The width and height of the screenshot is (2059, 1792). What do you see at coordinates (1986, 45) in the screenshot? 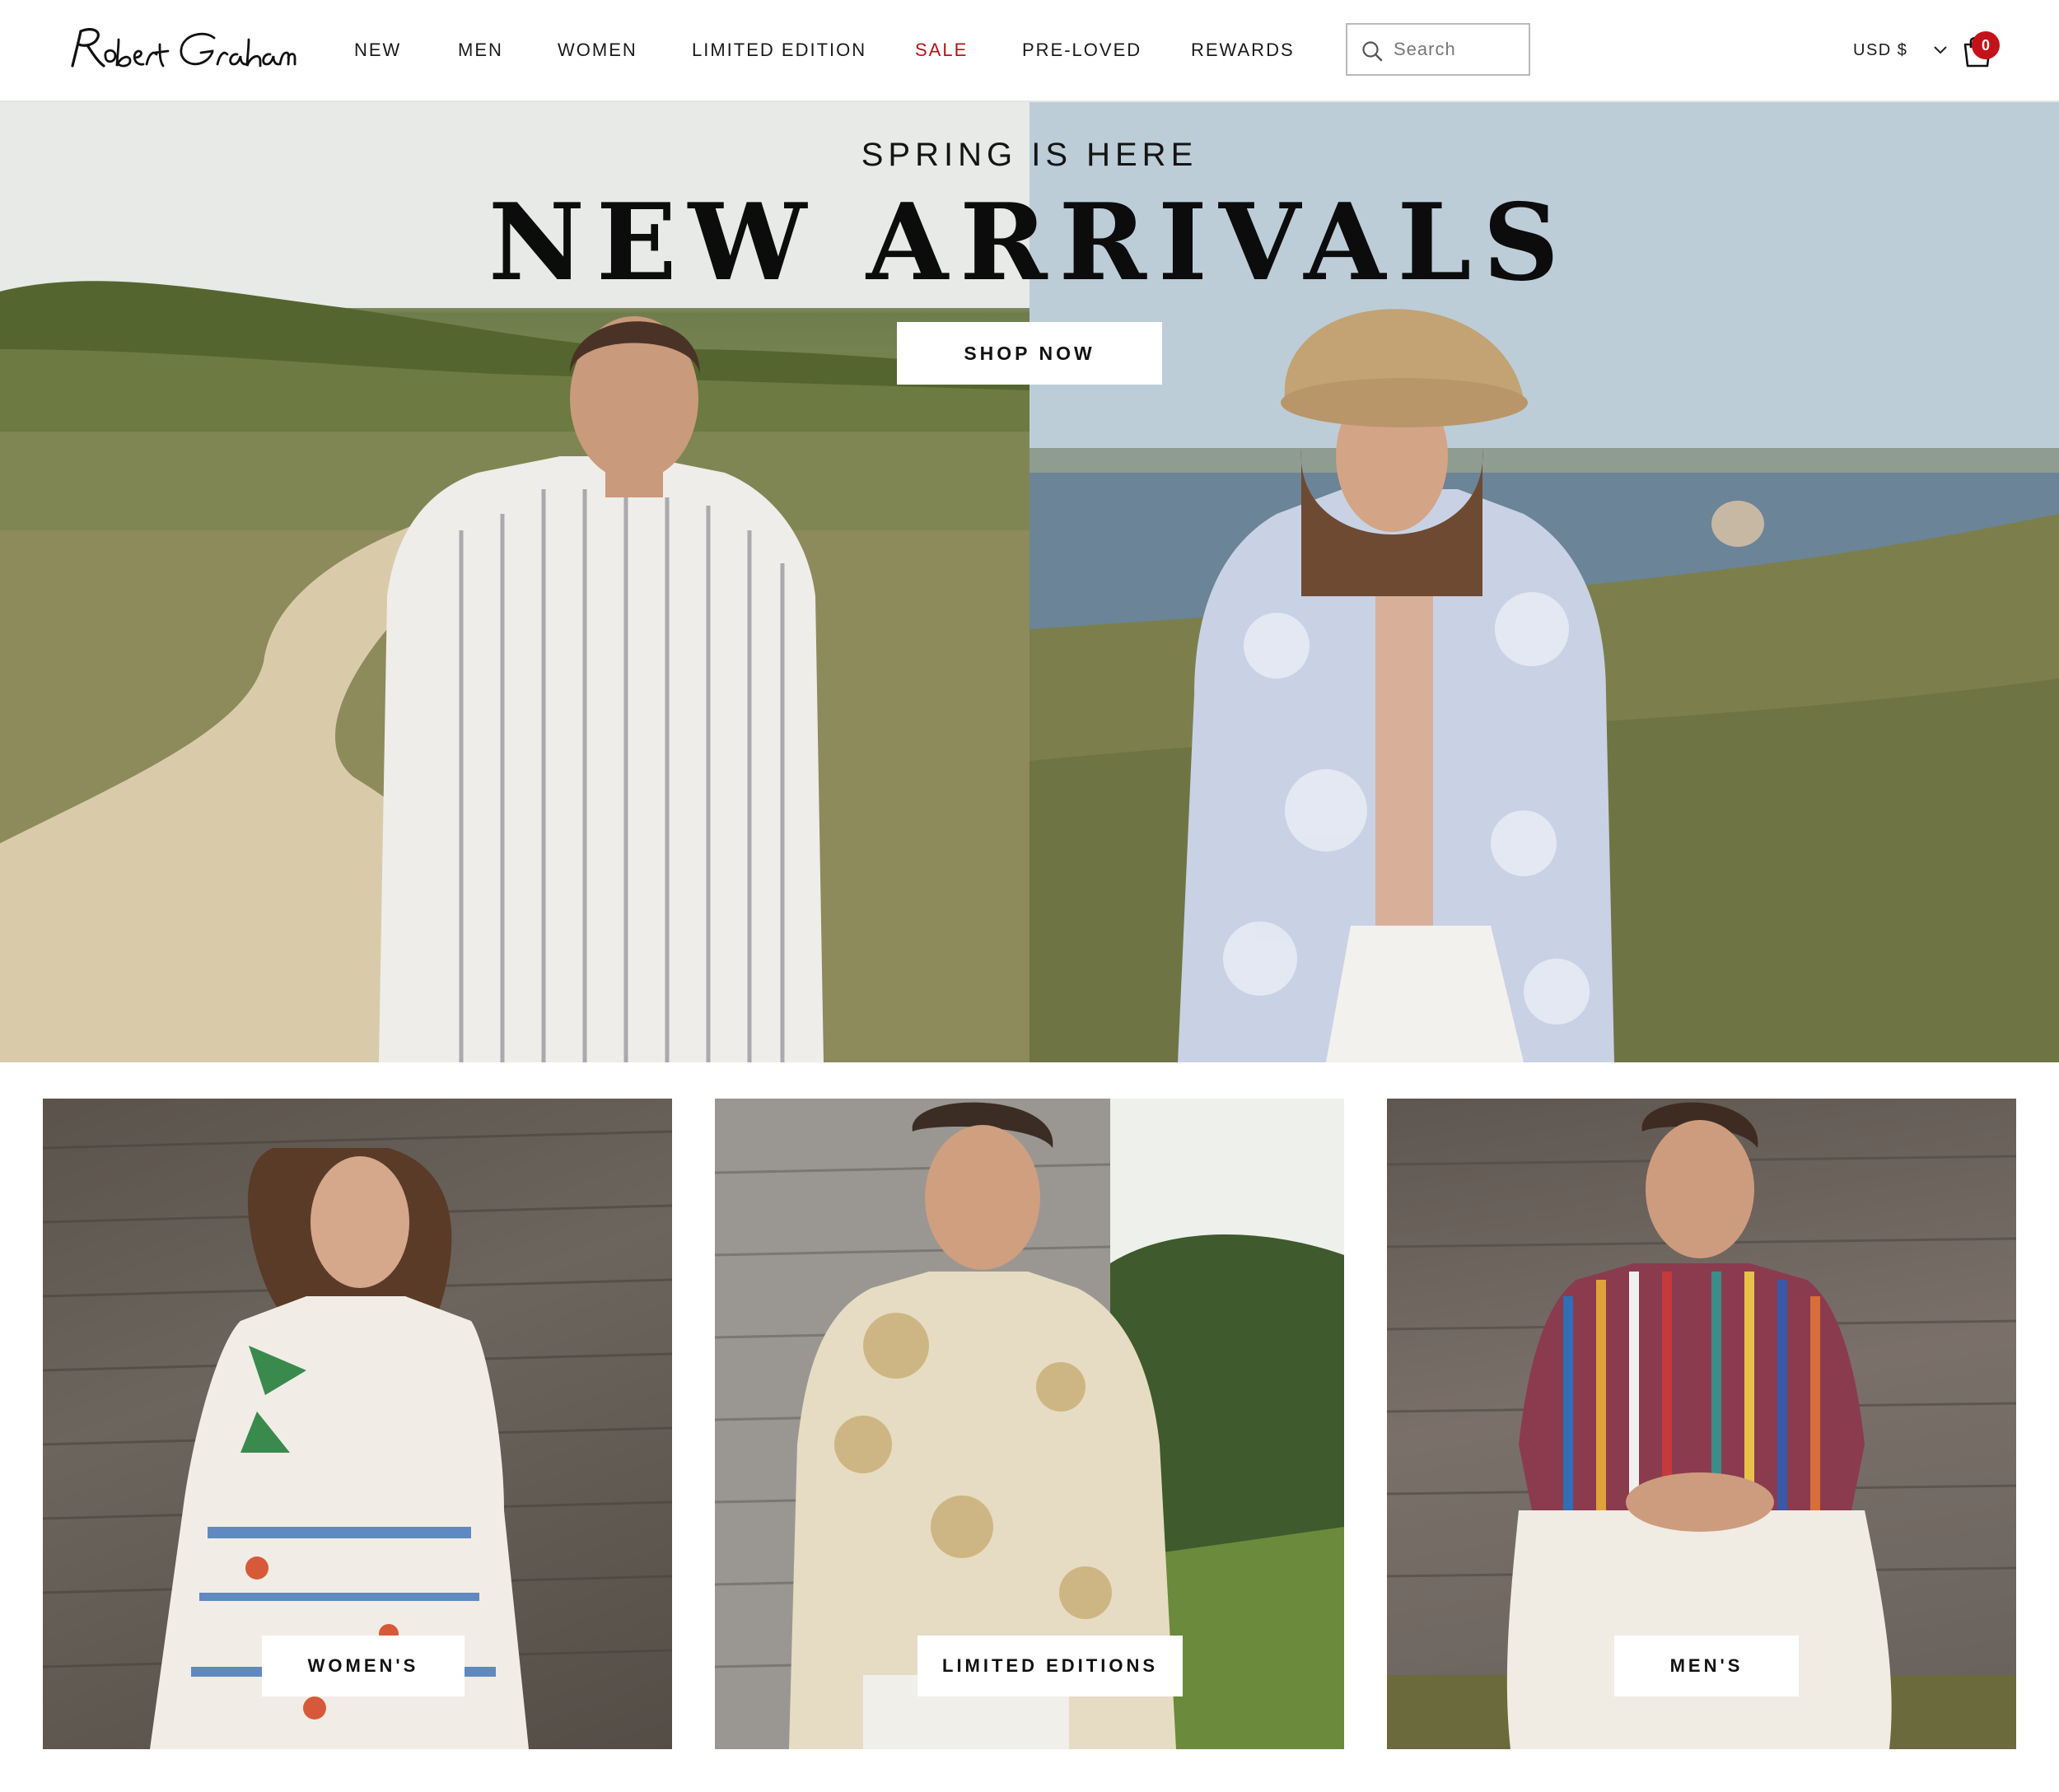
I see `cart-count-badge: 0` at bounding box center [1986, 45].